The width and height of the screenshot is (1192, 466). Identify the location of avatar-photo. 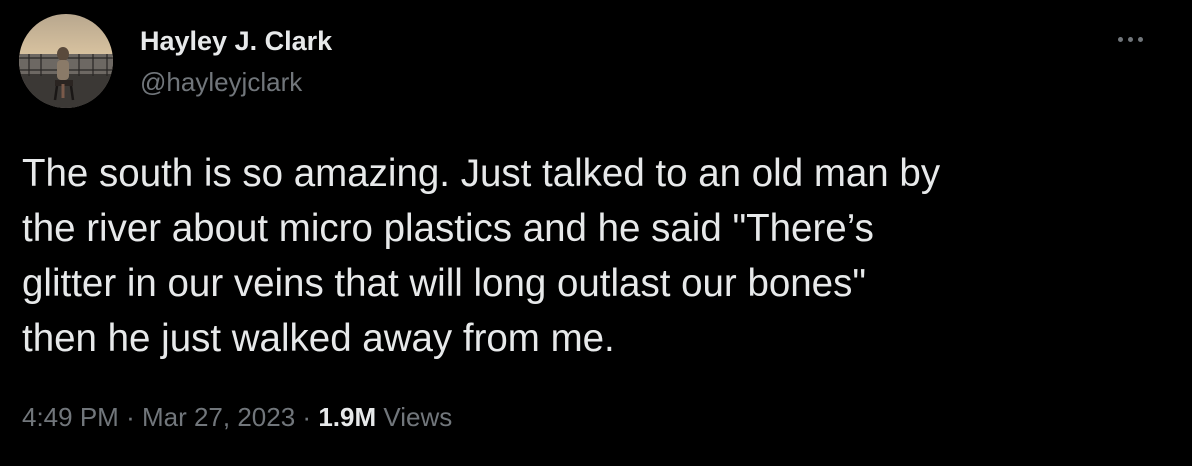
(66, 61).